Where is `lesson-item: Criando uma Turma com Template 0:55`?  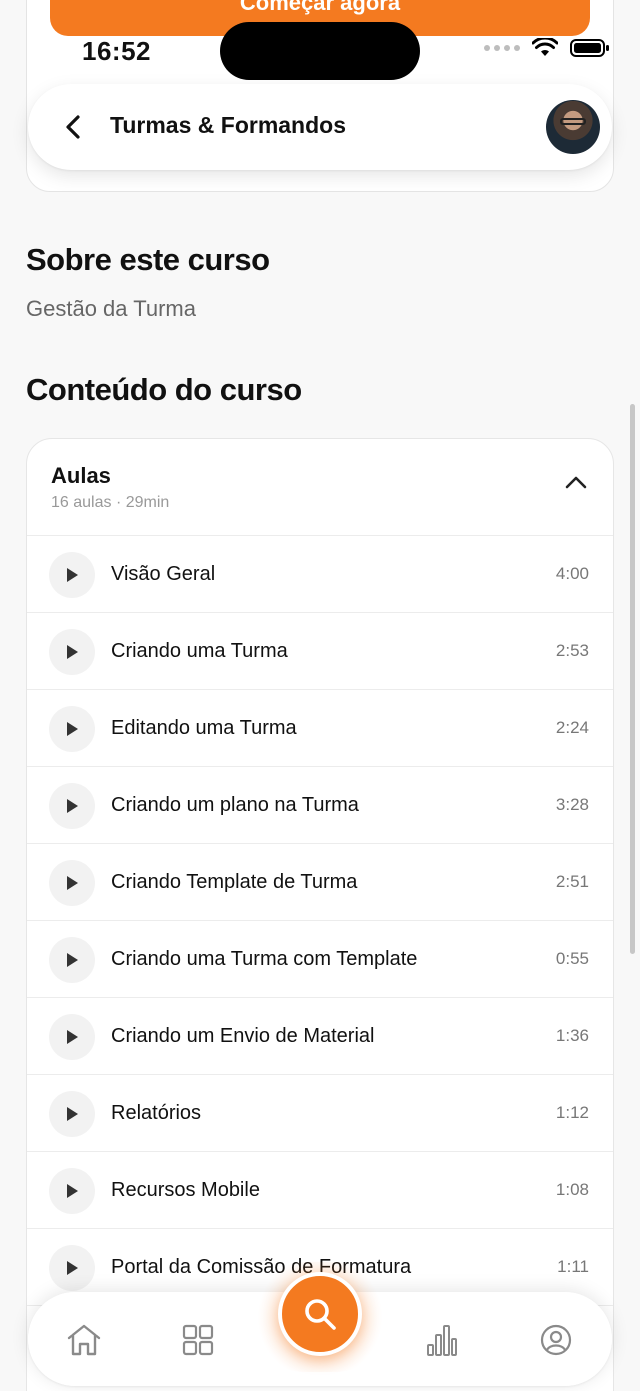 lesson-item: Criando uma Turma com Template 0:55 is located at coordinates (320, 959).